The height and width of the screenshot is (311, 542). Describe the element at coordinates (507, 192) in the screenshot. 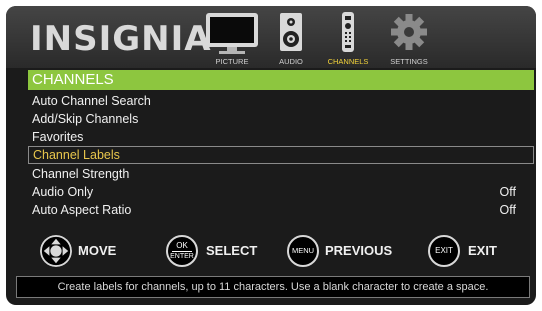

I see `audio-only-value: Off` at that location.